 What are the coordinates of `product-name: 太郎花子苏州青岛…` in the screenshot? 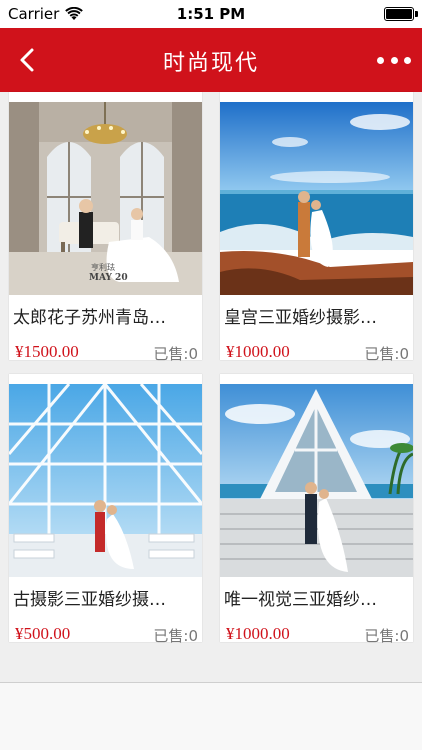 It's located at (89, 318).